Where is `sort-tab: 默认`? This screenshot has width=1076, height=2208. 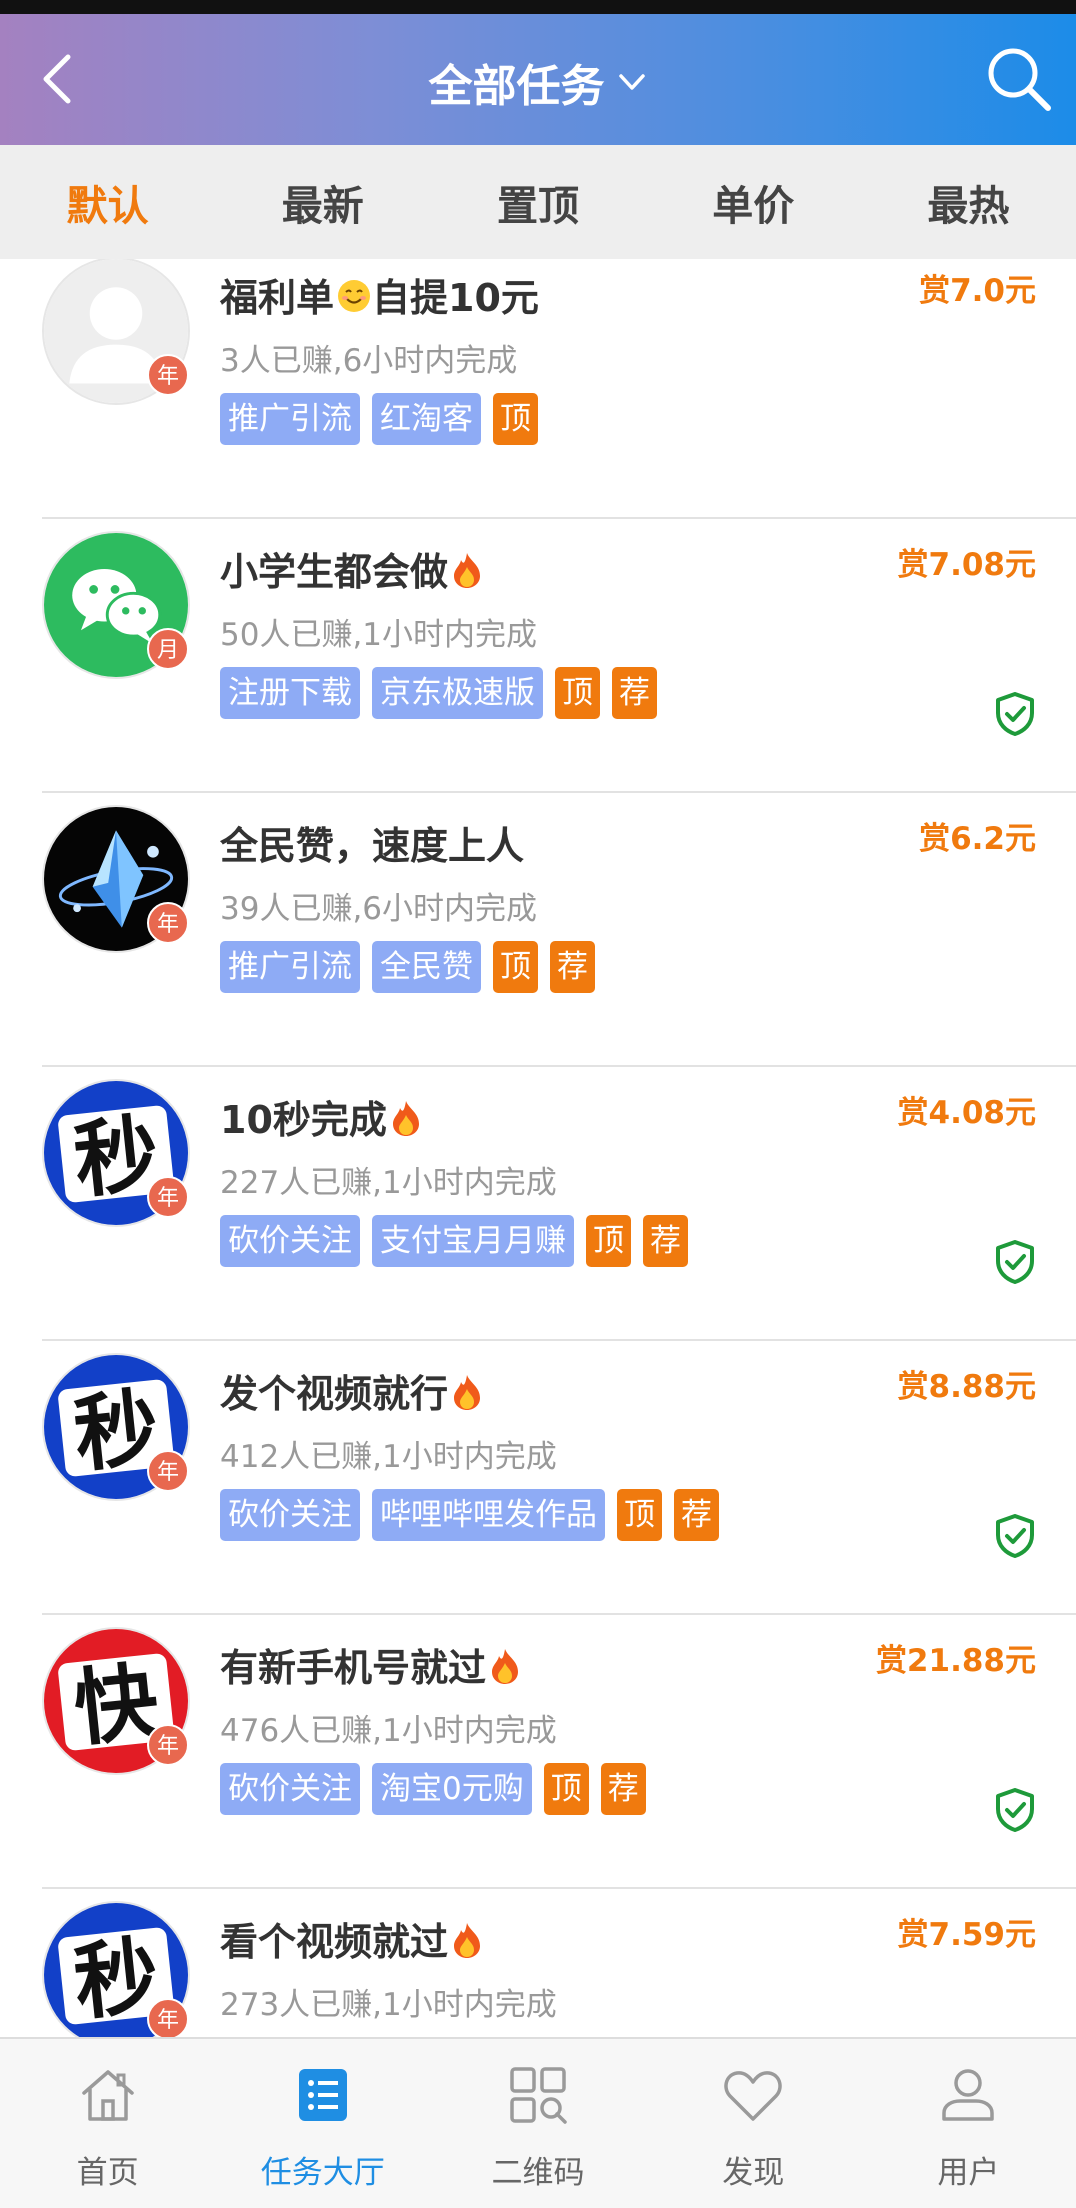
sort-tab: 默认 is located at coordinates (107, 202).